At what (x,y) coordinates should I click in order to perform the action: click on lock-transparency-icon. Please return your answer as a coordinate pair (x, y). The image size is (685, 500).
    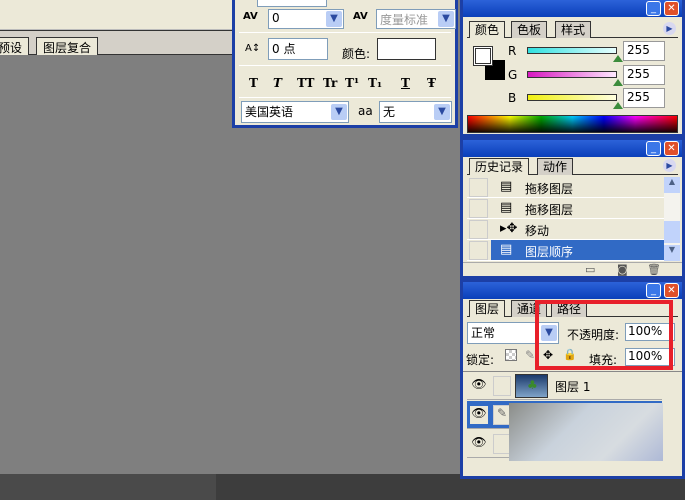
    Looking at the image, I should click on (511, 355).